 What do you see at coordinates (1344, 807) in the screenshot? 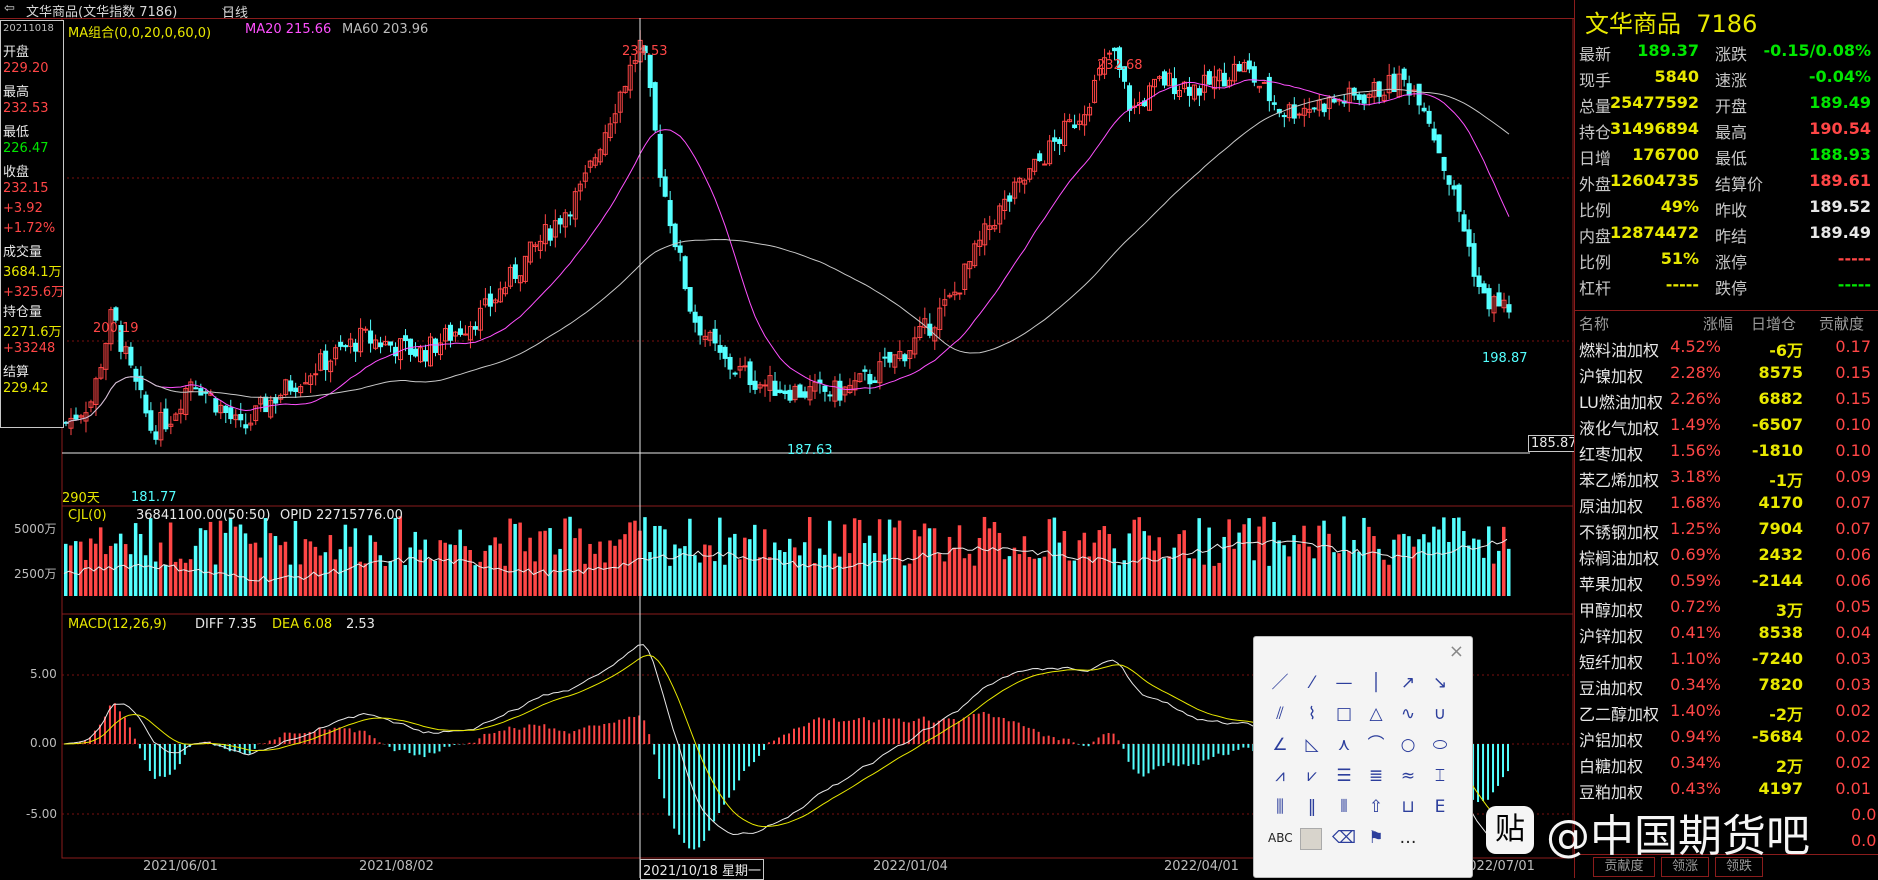
I see `period-tool-icon: ⦀` at bounding box center [1344, 807].